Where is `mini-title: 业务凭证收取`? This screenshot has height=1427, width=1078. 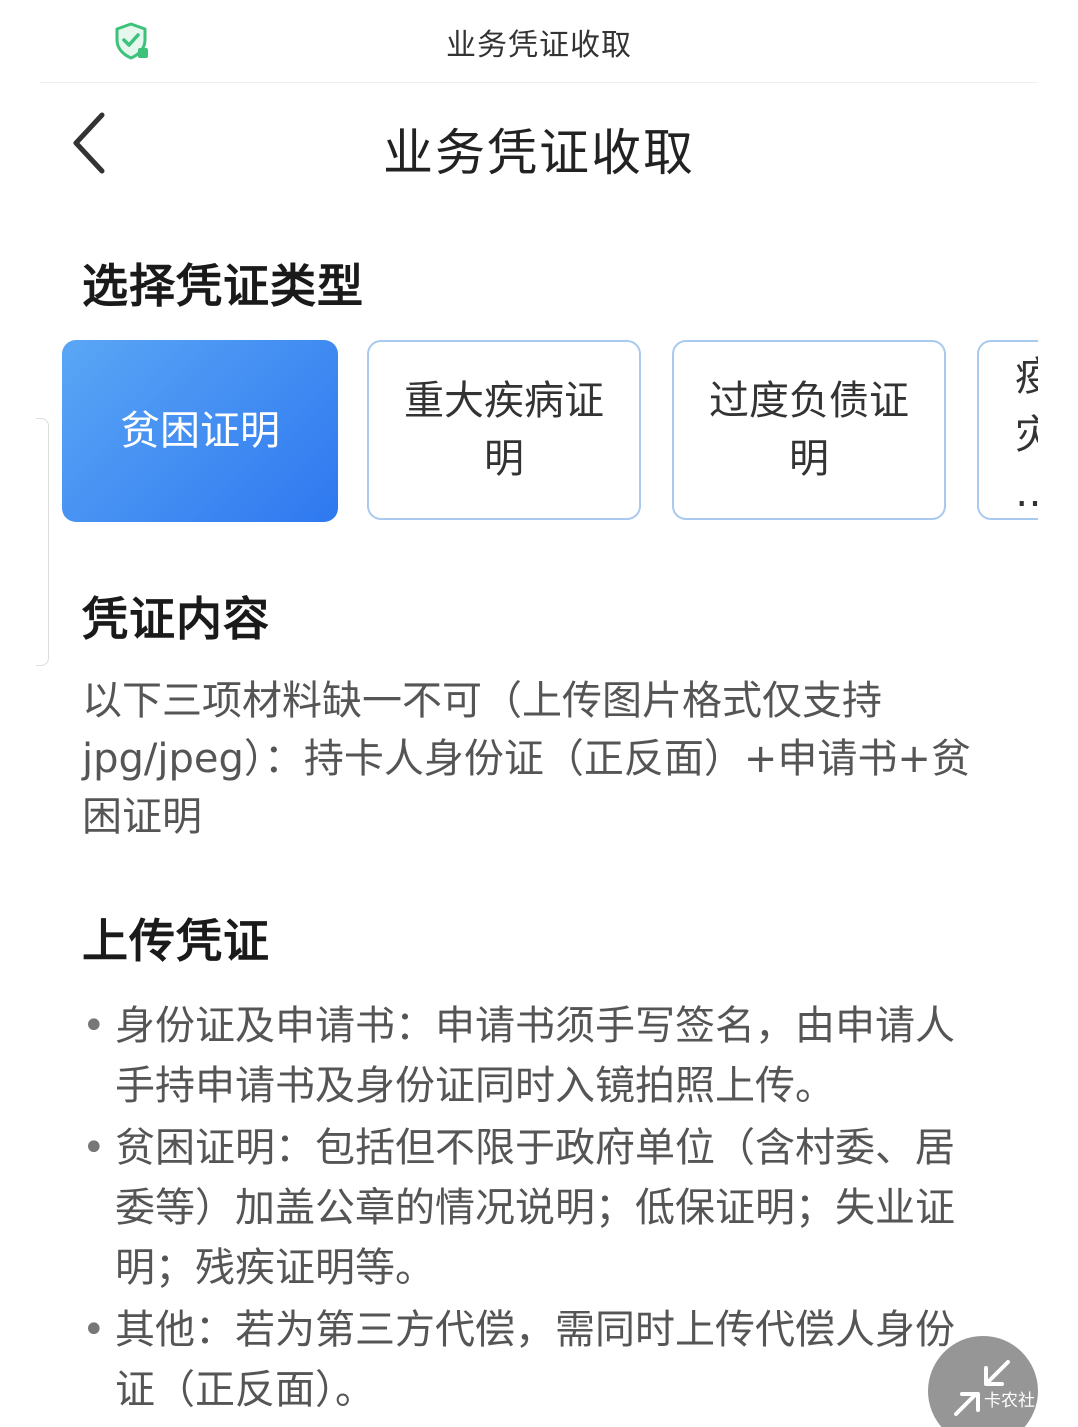 mini-title: 业务凭证收取 is located at coordinates (539, 45).